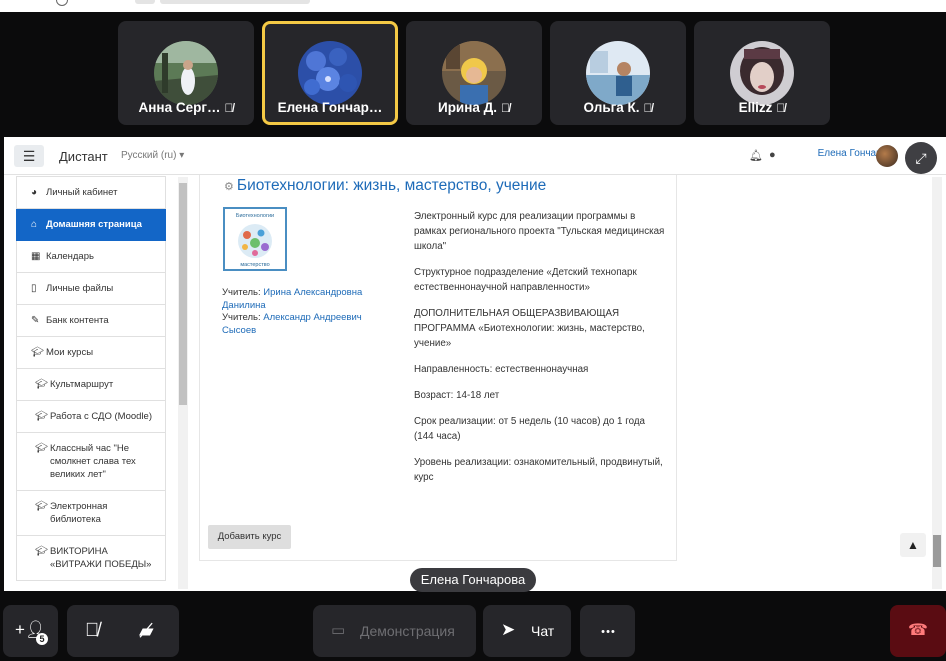 The width and height of the screenshot is (946, 661). I want to click on sidebar-item-label: ВИКТОРИНА «ВИТРАЖИ ПОБЕДЫ», so click(101, 558).